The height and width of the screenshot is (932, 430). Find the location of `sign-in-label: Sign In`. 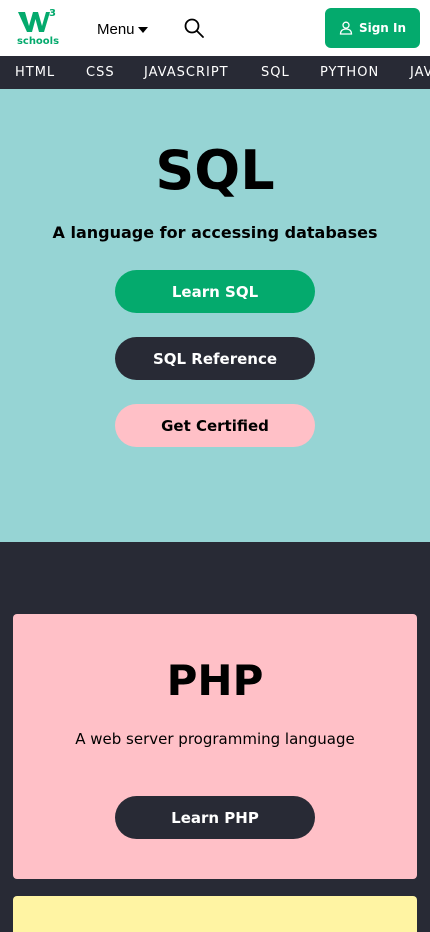

sign-in-label: Sign In is located at coordinates (382, 28).